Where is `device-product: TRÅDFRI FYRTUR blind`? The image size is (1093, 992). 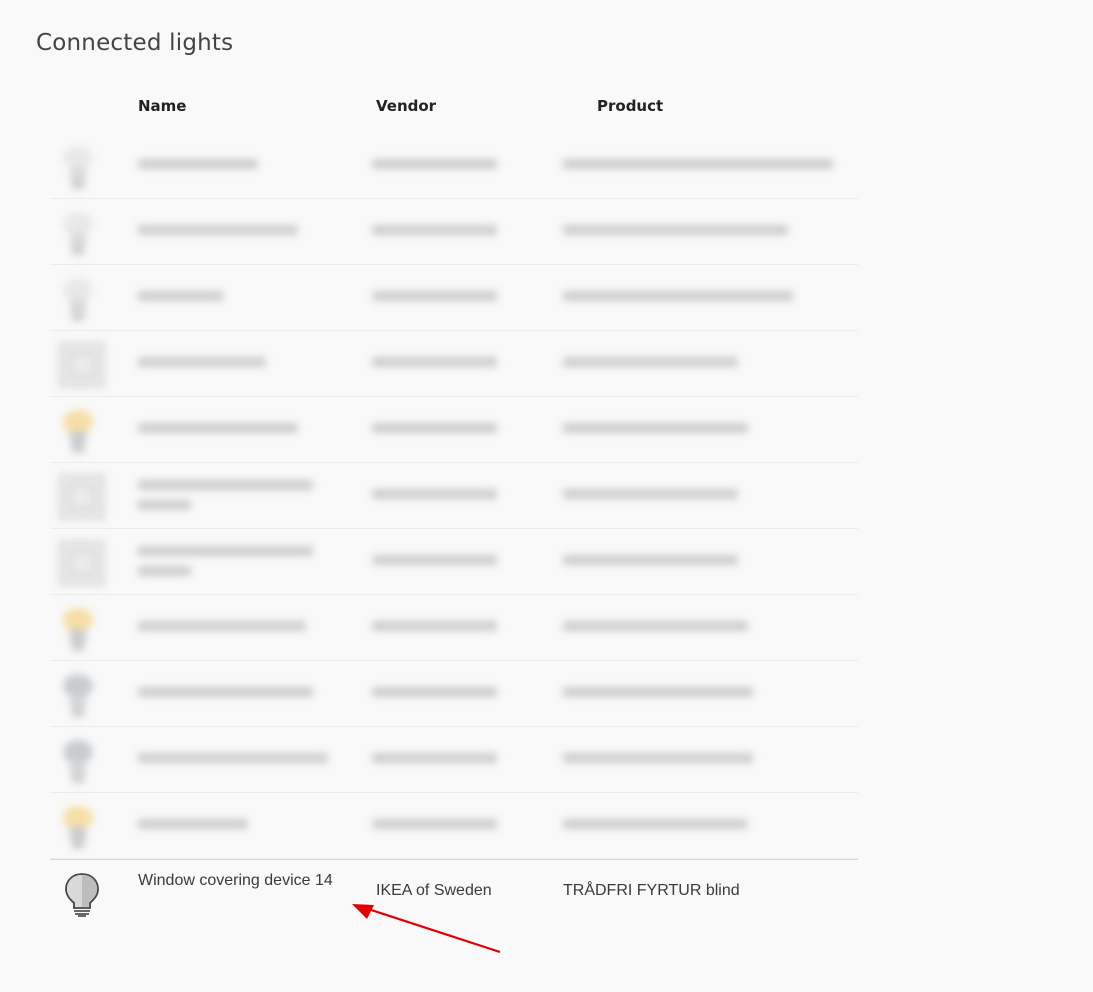
device-product: TRÅDFRI FYRTUR blind is located at coordinates (651, 890).